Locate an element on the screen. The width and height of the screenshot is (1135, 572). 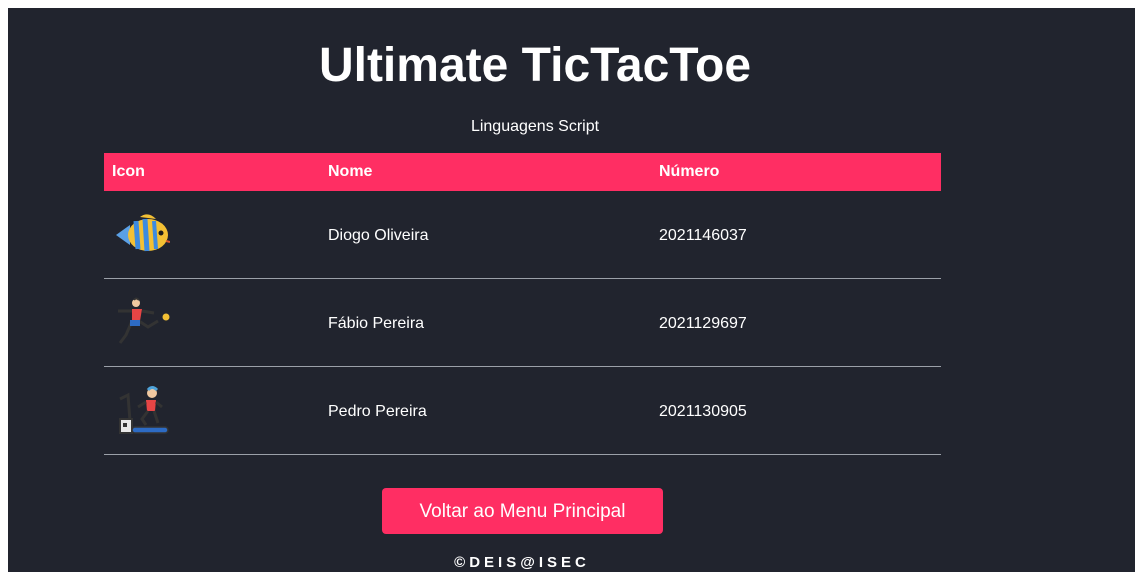
treadmill-runner-icon is located at coordinates (144, 410).